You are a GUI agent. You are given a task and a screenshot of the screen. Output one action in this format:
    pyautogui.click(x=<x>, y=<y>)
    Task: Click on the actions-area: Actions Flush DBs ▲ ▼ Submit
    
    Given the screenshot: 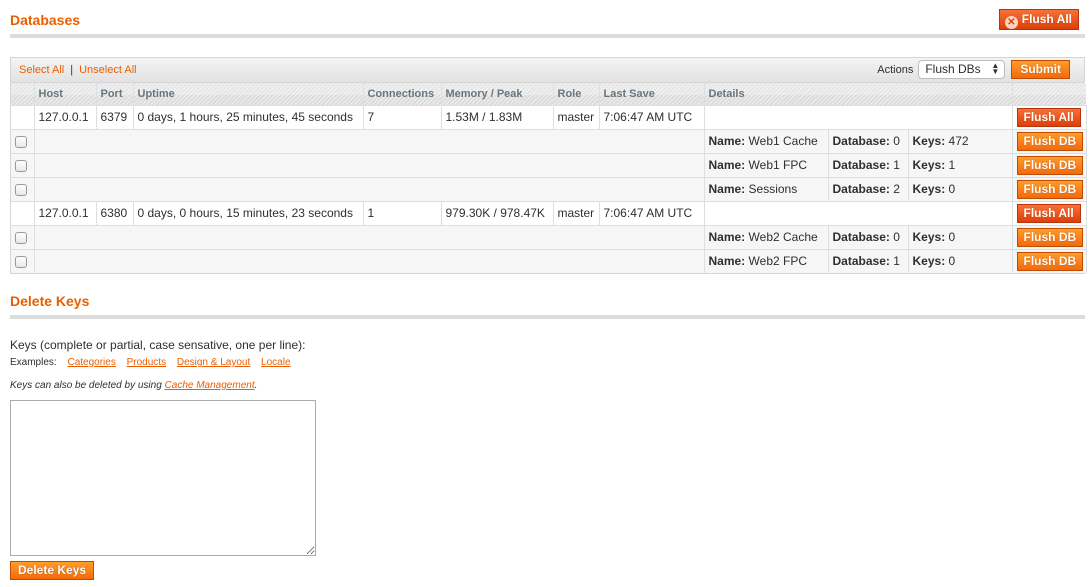 What is the action you would take?
    pyautogui.click(x=973, y=69)
    